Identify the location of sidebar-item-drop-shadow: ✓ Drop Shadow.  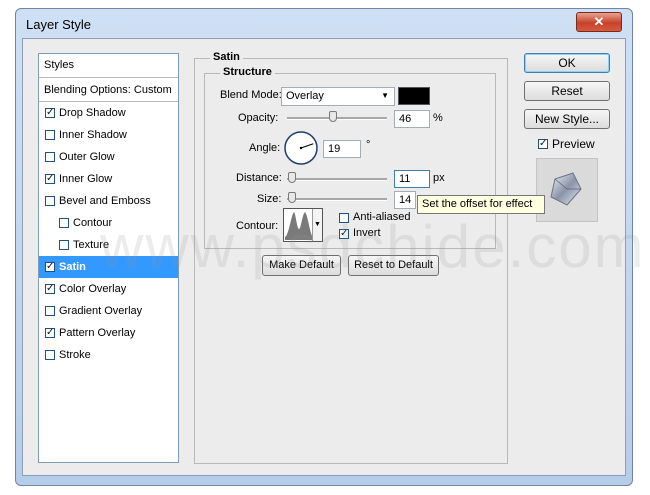
(108, 113).